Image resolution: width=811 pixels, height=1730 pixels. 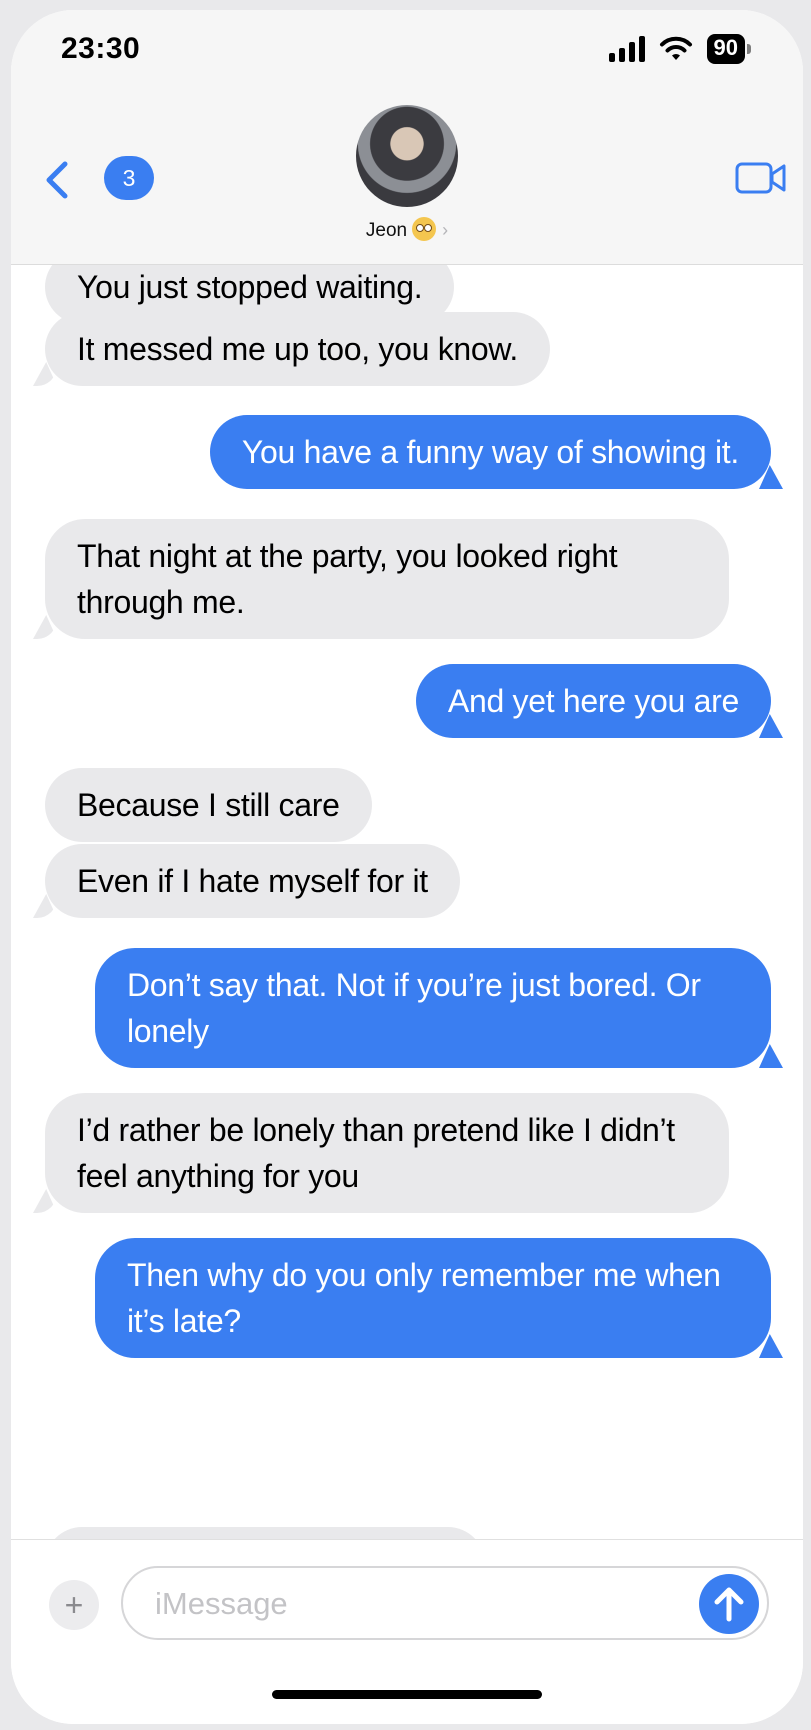 I want to click on incoming-message-bubble: Even if I hate myself for it, so click(x=252, y=881).